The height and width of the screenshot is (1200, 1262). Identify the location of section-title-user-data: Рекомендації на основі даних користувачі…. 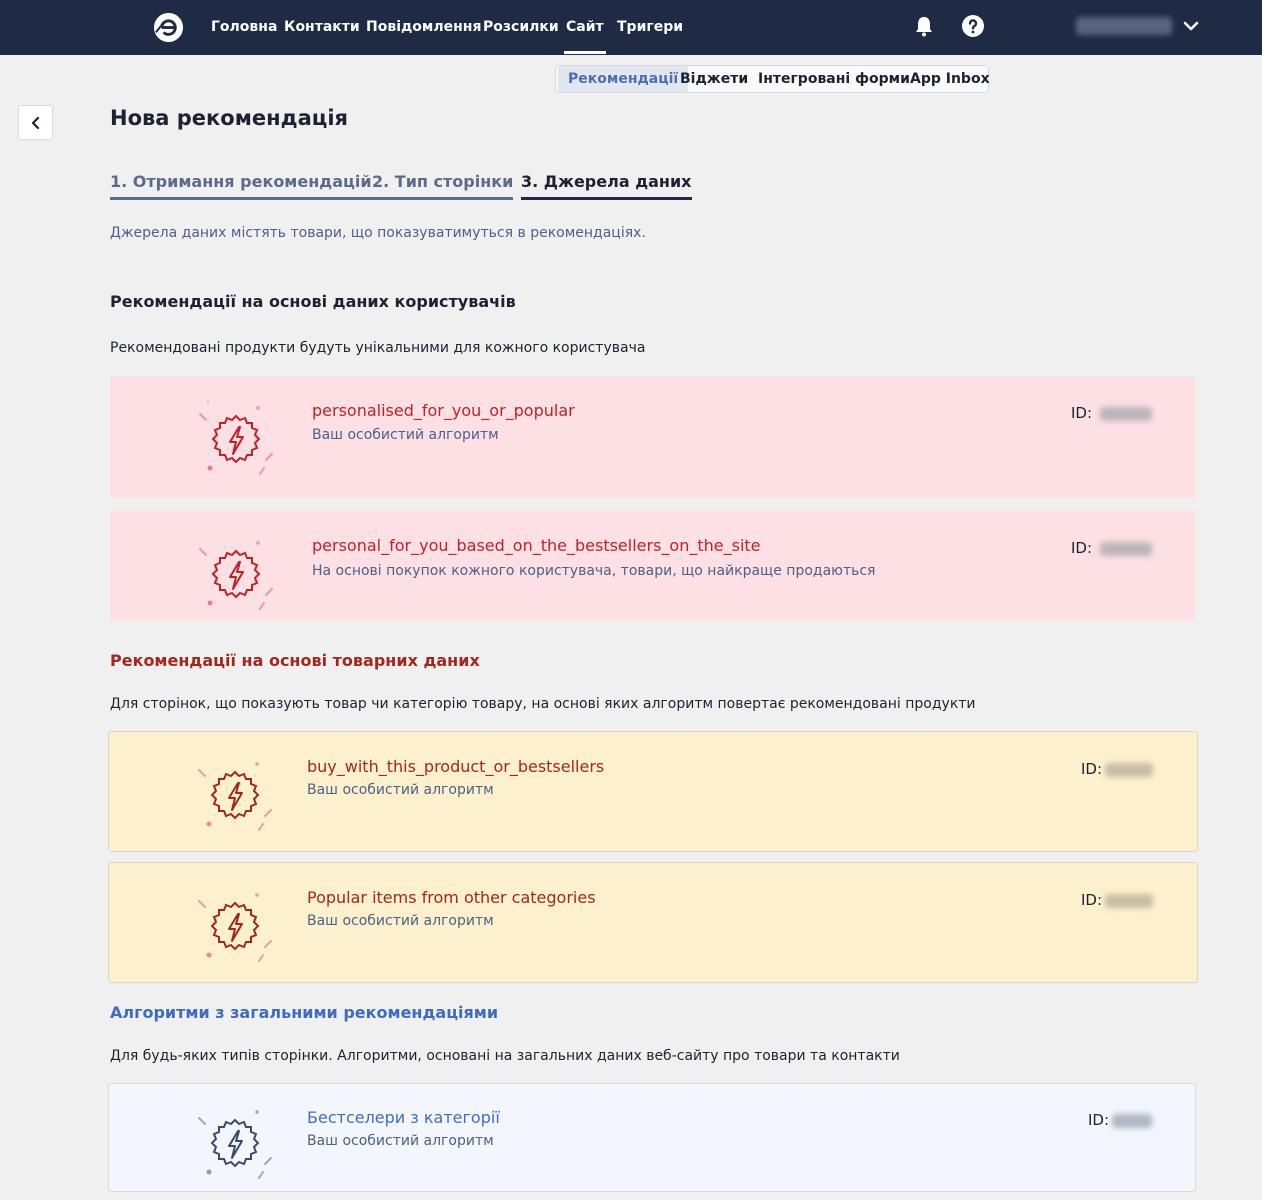
(313, 301).